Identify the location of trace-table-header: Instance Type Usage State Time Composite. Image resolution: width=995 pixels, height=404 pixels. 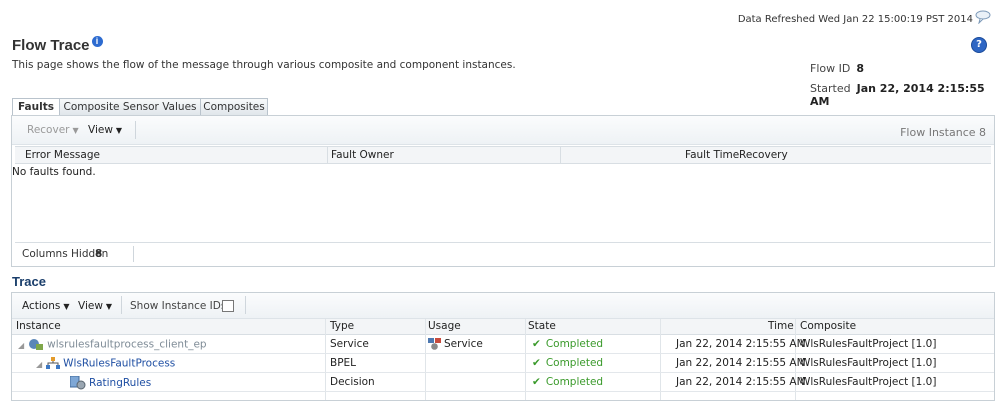
(503, 327).